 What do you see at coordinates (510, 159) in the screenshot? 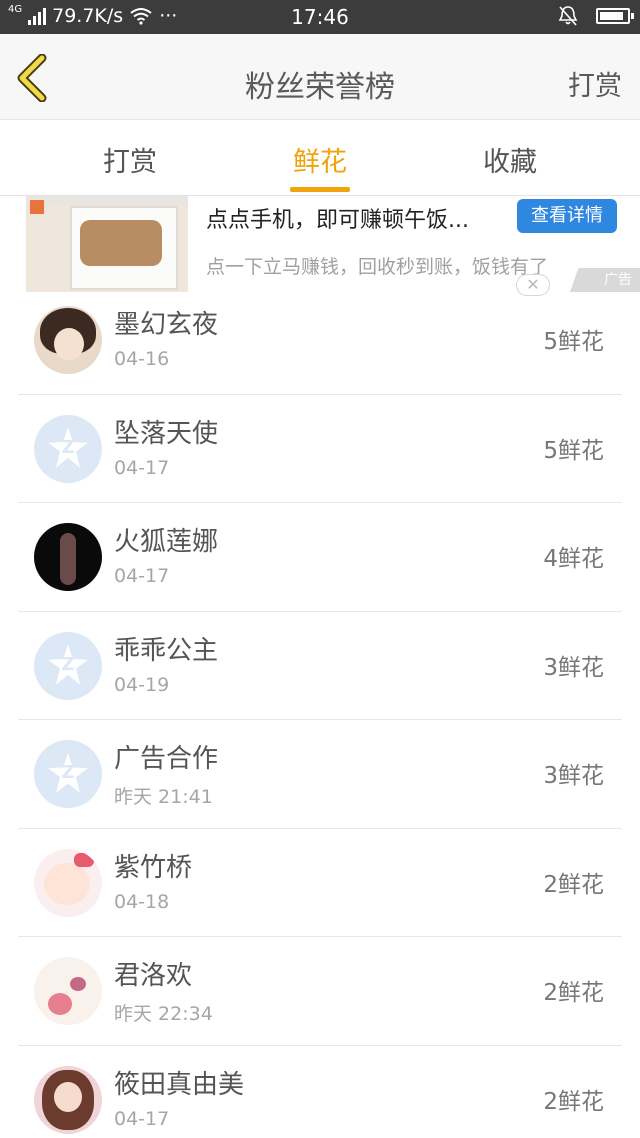
I see `tab-favorites: 收藏` at bounding box center [510, 159].